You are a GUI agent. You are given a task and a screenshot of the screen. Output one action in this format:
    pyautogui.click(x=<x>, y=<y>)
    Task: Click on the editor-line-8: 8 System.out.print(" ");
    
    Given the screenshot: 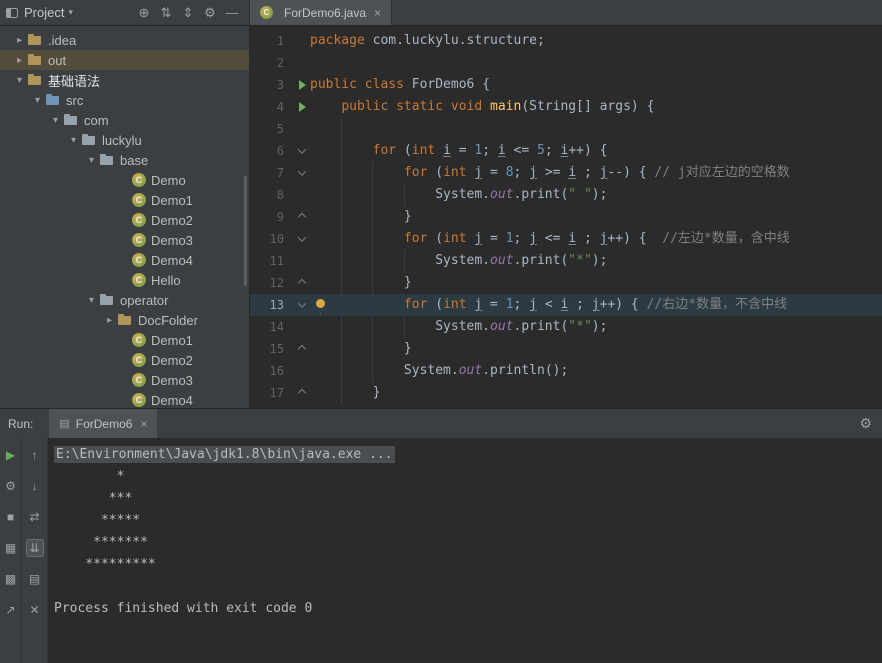 What is the action you would take?
    pyautogui.click(x=566, y=195)
    